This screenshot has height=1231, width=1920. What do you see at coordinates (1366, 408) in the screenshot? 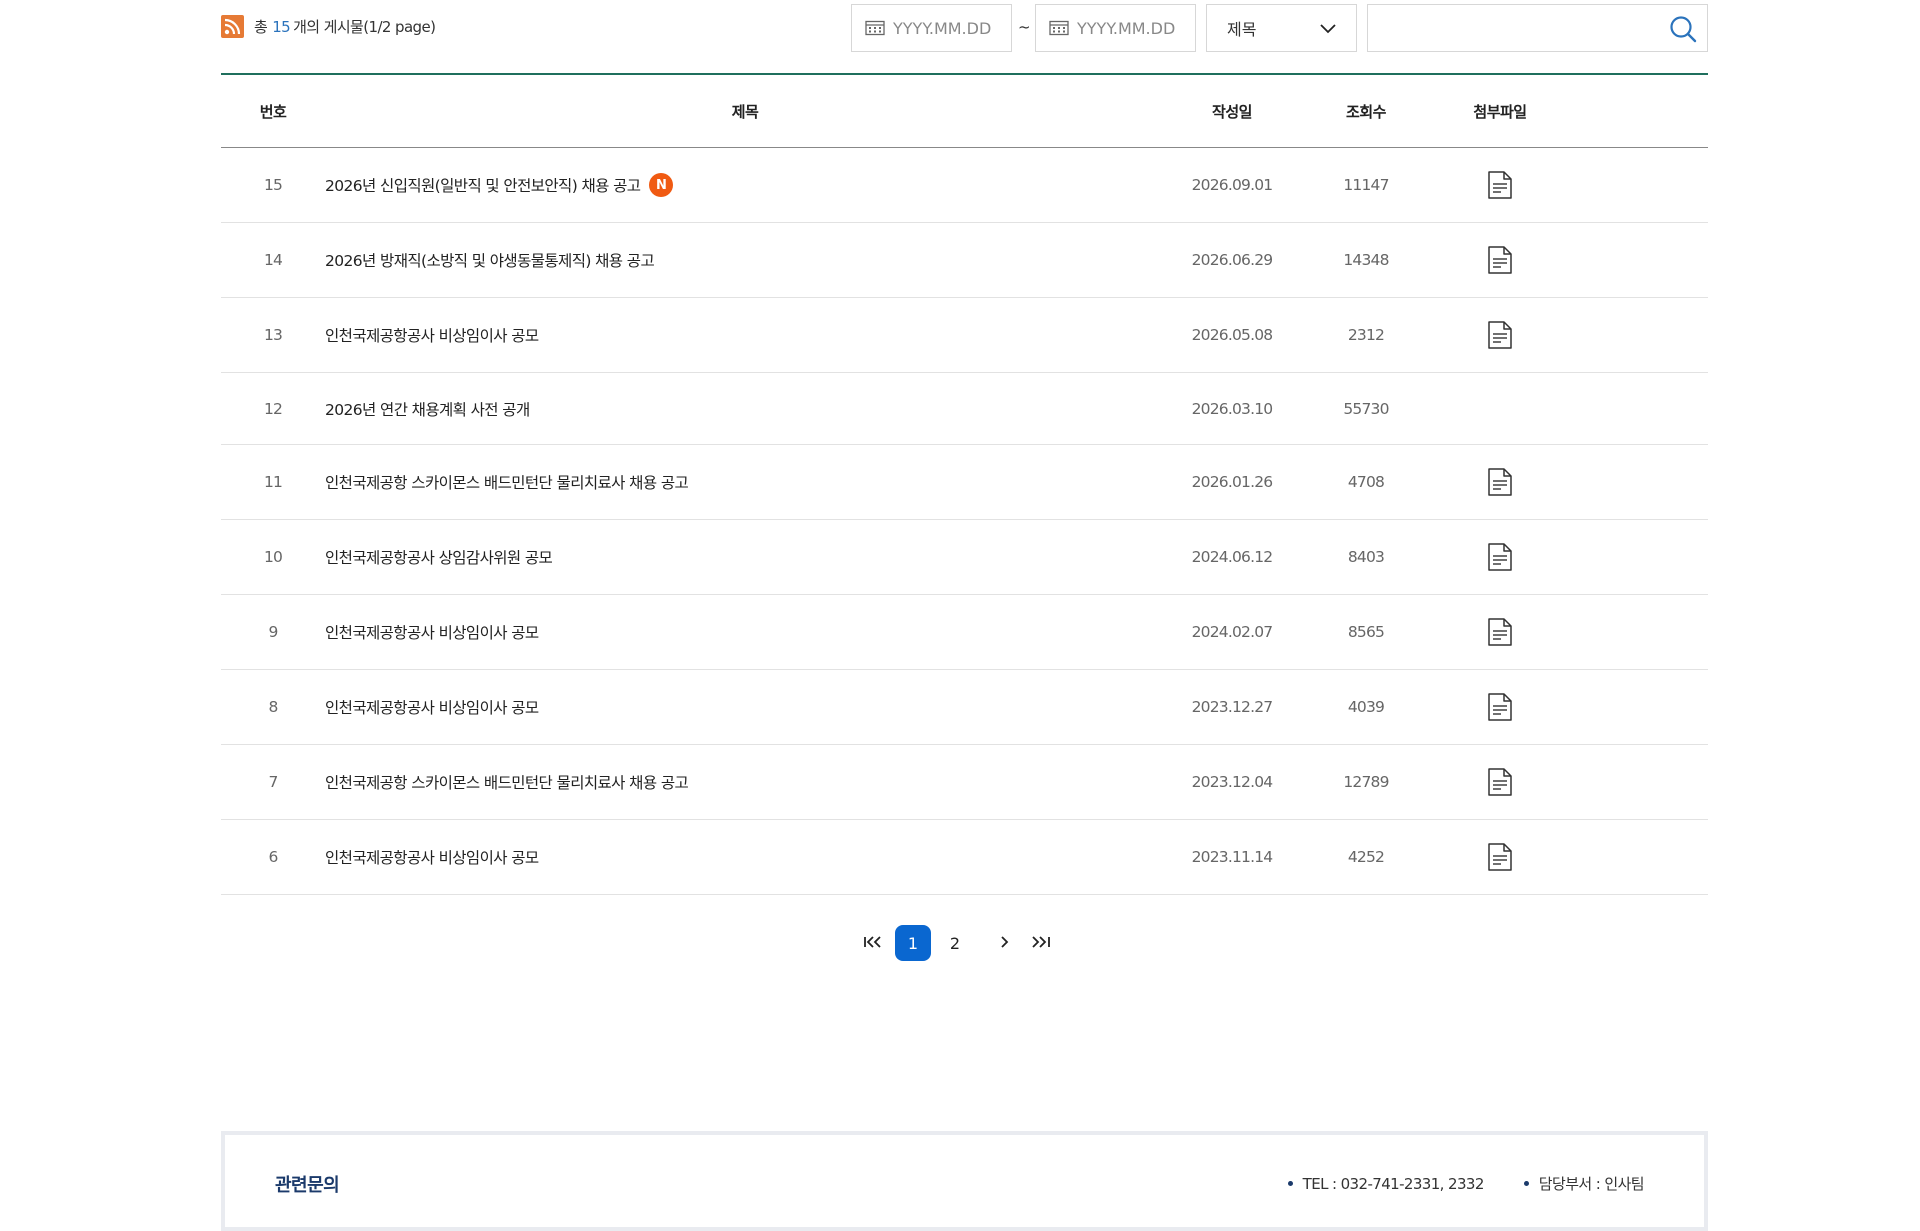
I see `row-views: 55730` at bounding box center [1366, 408].